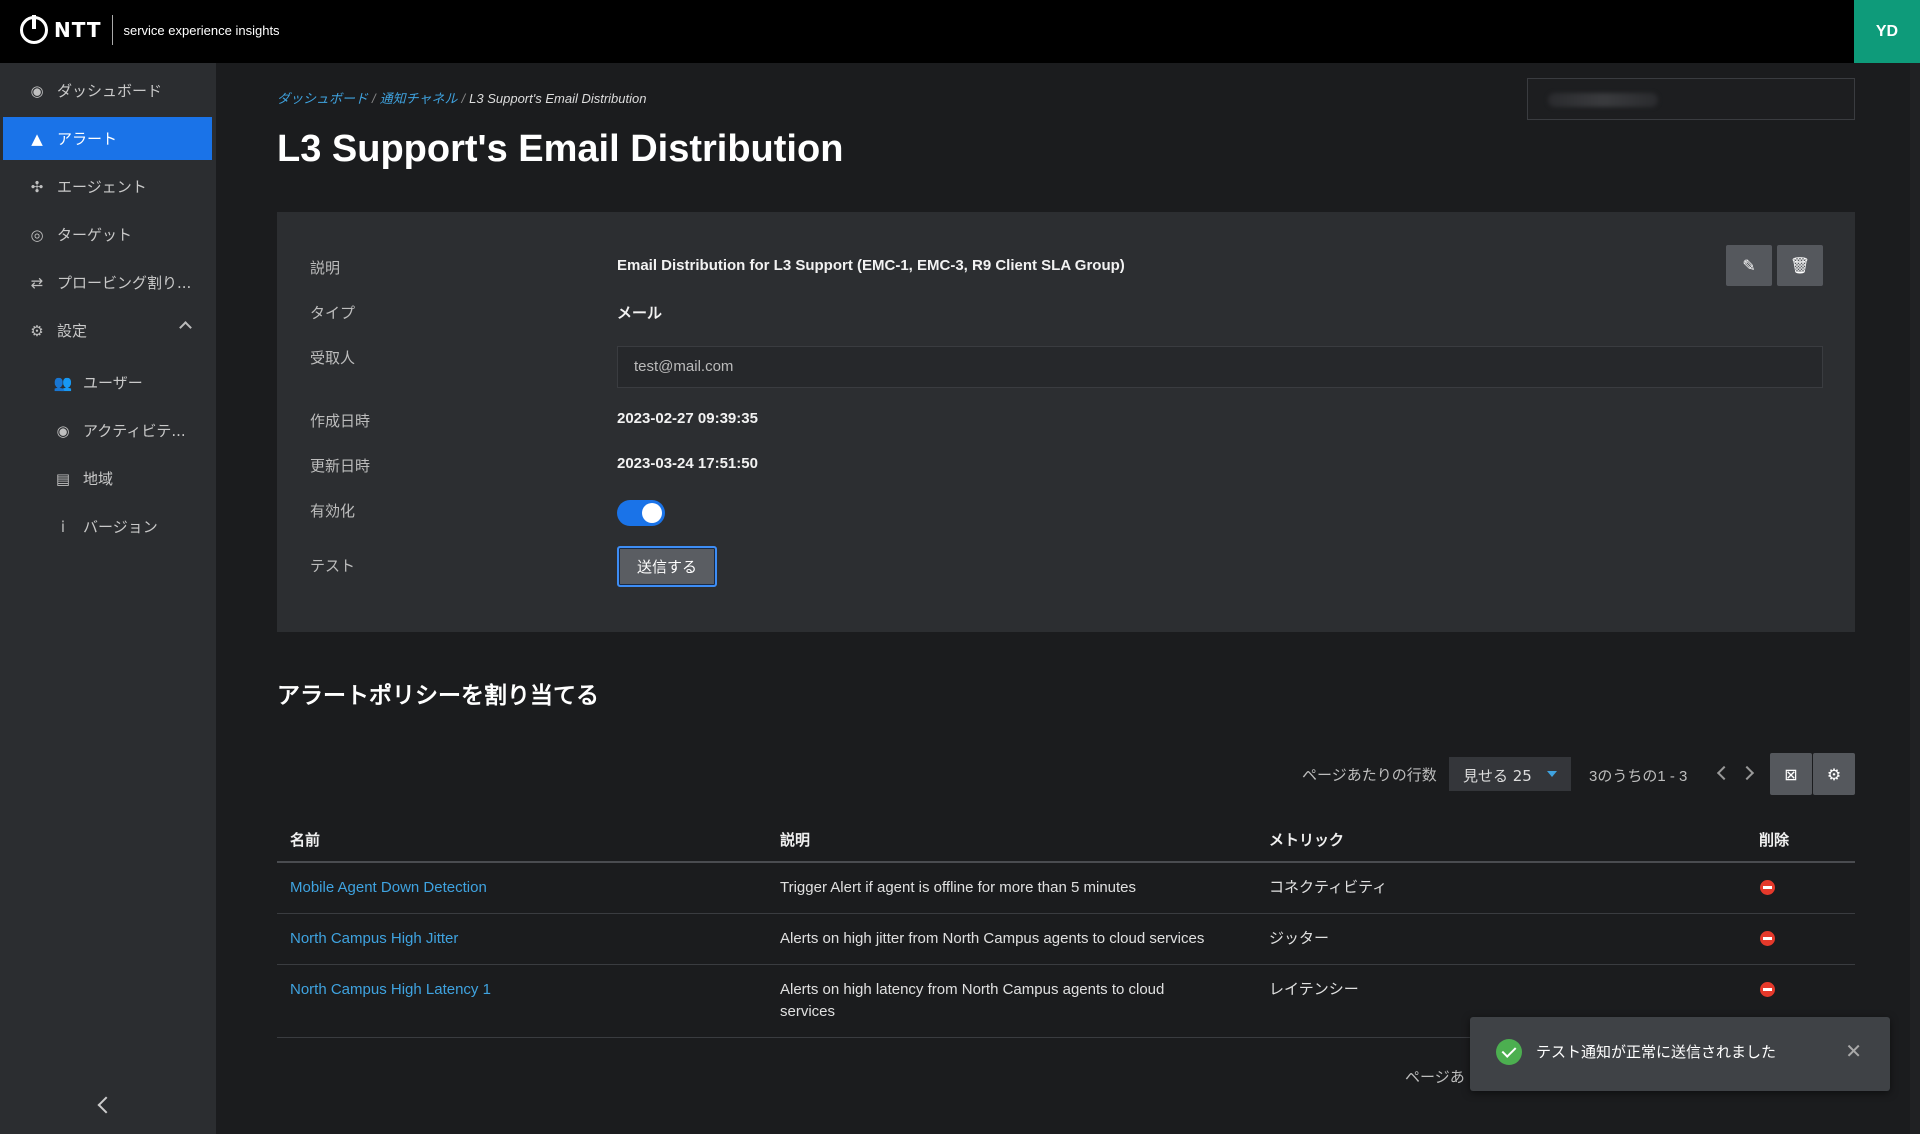 The height and width of the screenshot is (1134, 1920). I want to click on section-title: アラートポリシーを割り当てる, so click(438, 696).